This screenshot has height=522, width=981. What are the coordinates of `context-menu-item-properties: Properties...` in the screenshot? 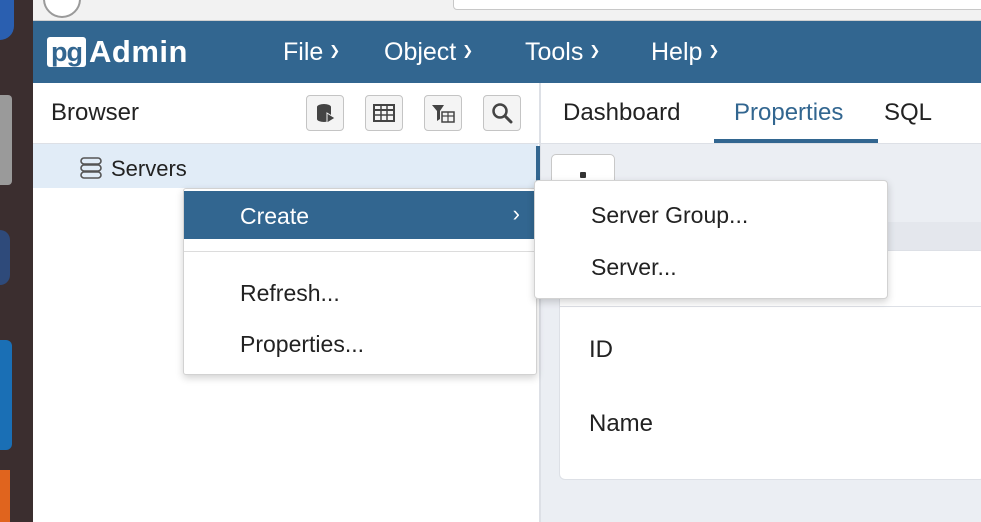 It's located at (360, 343).